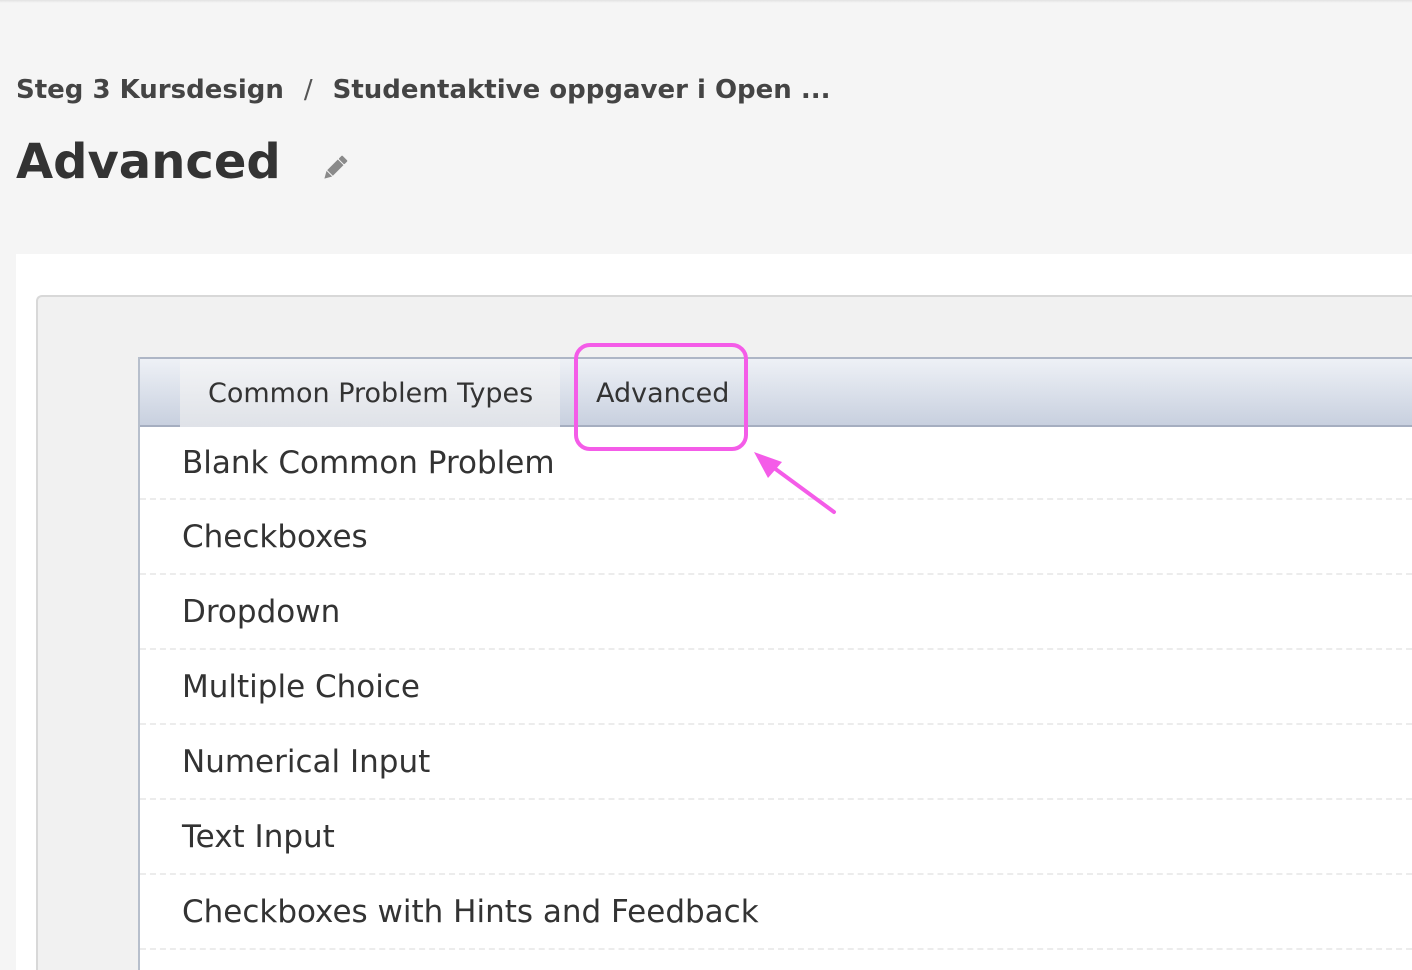  What do you see at coordinates (776, 762) in the screenshot?
I see `problem-template-item: Numerical Input` at bounding box center [776, 762].